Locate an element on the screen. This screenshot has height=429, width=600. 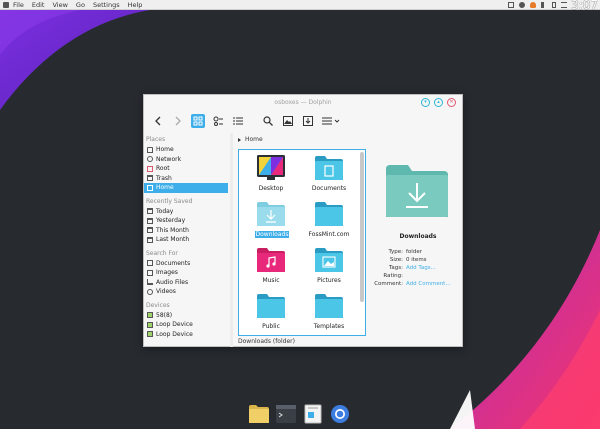
folder-pictures-icon is located at coordinates (329, 260).